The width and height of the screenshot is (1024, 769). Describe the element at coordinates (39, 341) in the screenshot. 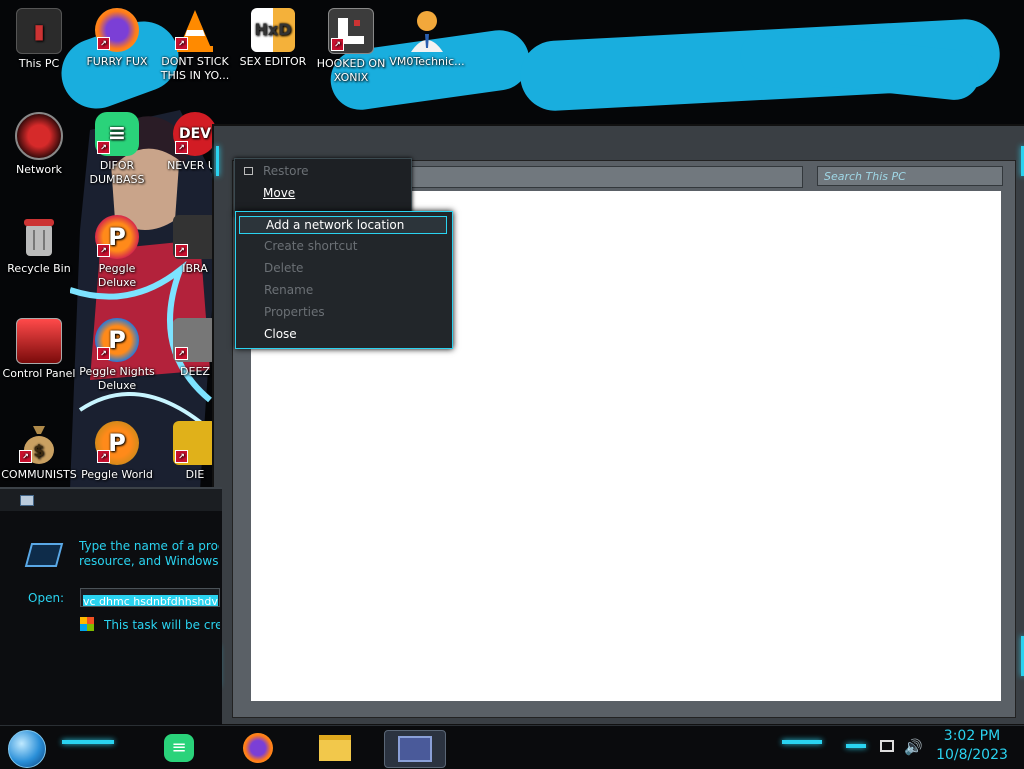

I see `control-panel-icon` at that location.